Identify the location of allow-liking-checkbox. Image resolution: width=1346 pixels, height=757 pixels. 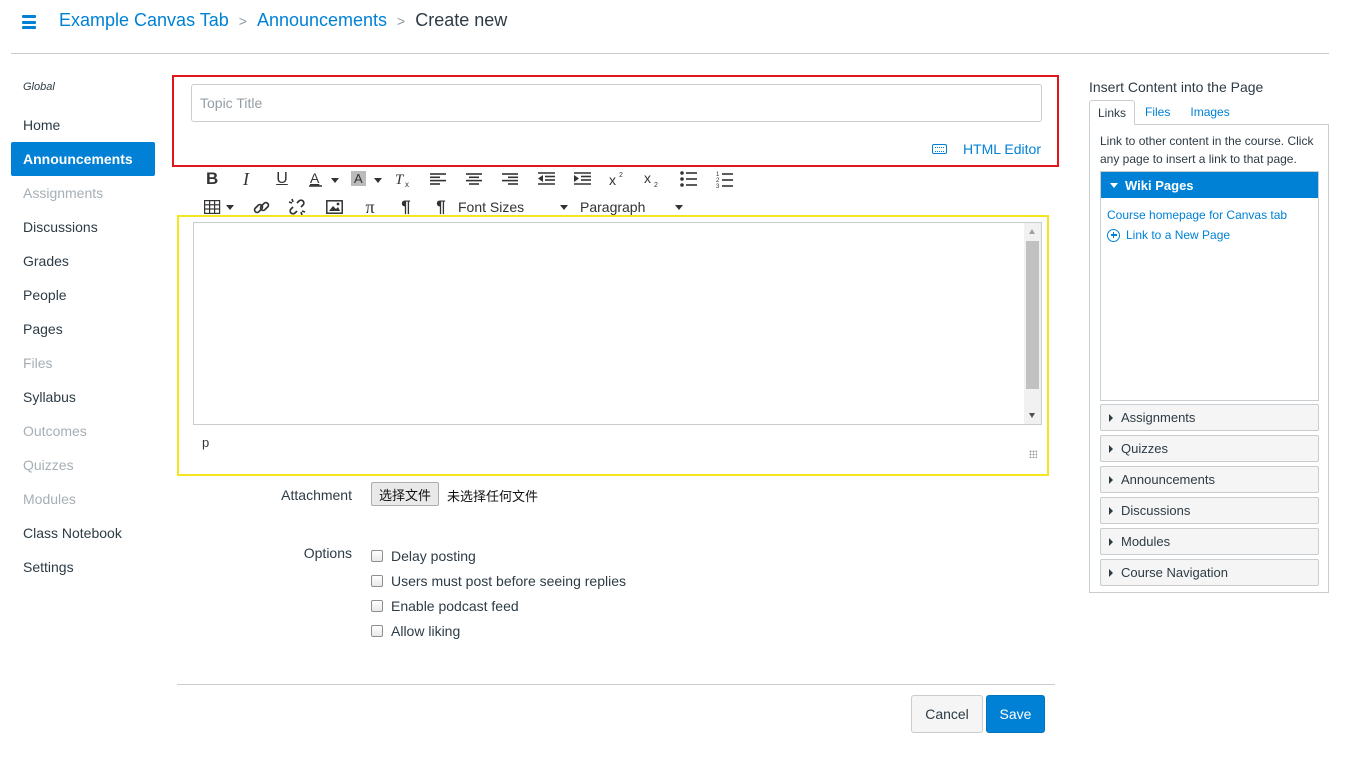
(377, 630).